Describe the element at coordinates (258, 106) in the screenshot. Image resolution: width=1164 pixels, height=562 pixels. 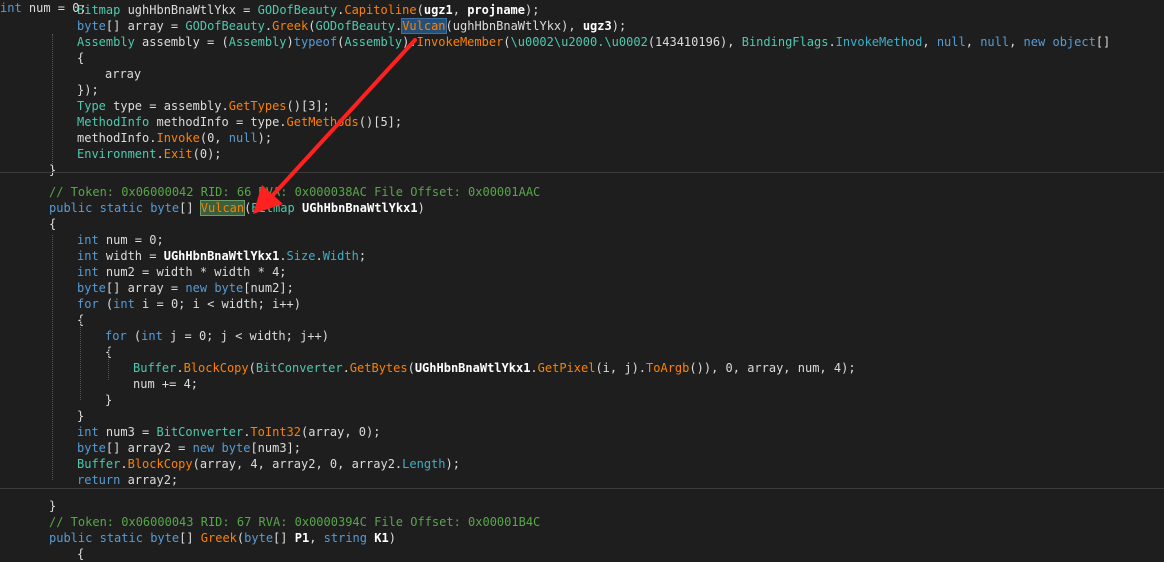
I see `code-token: GetTypes` at that location.